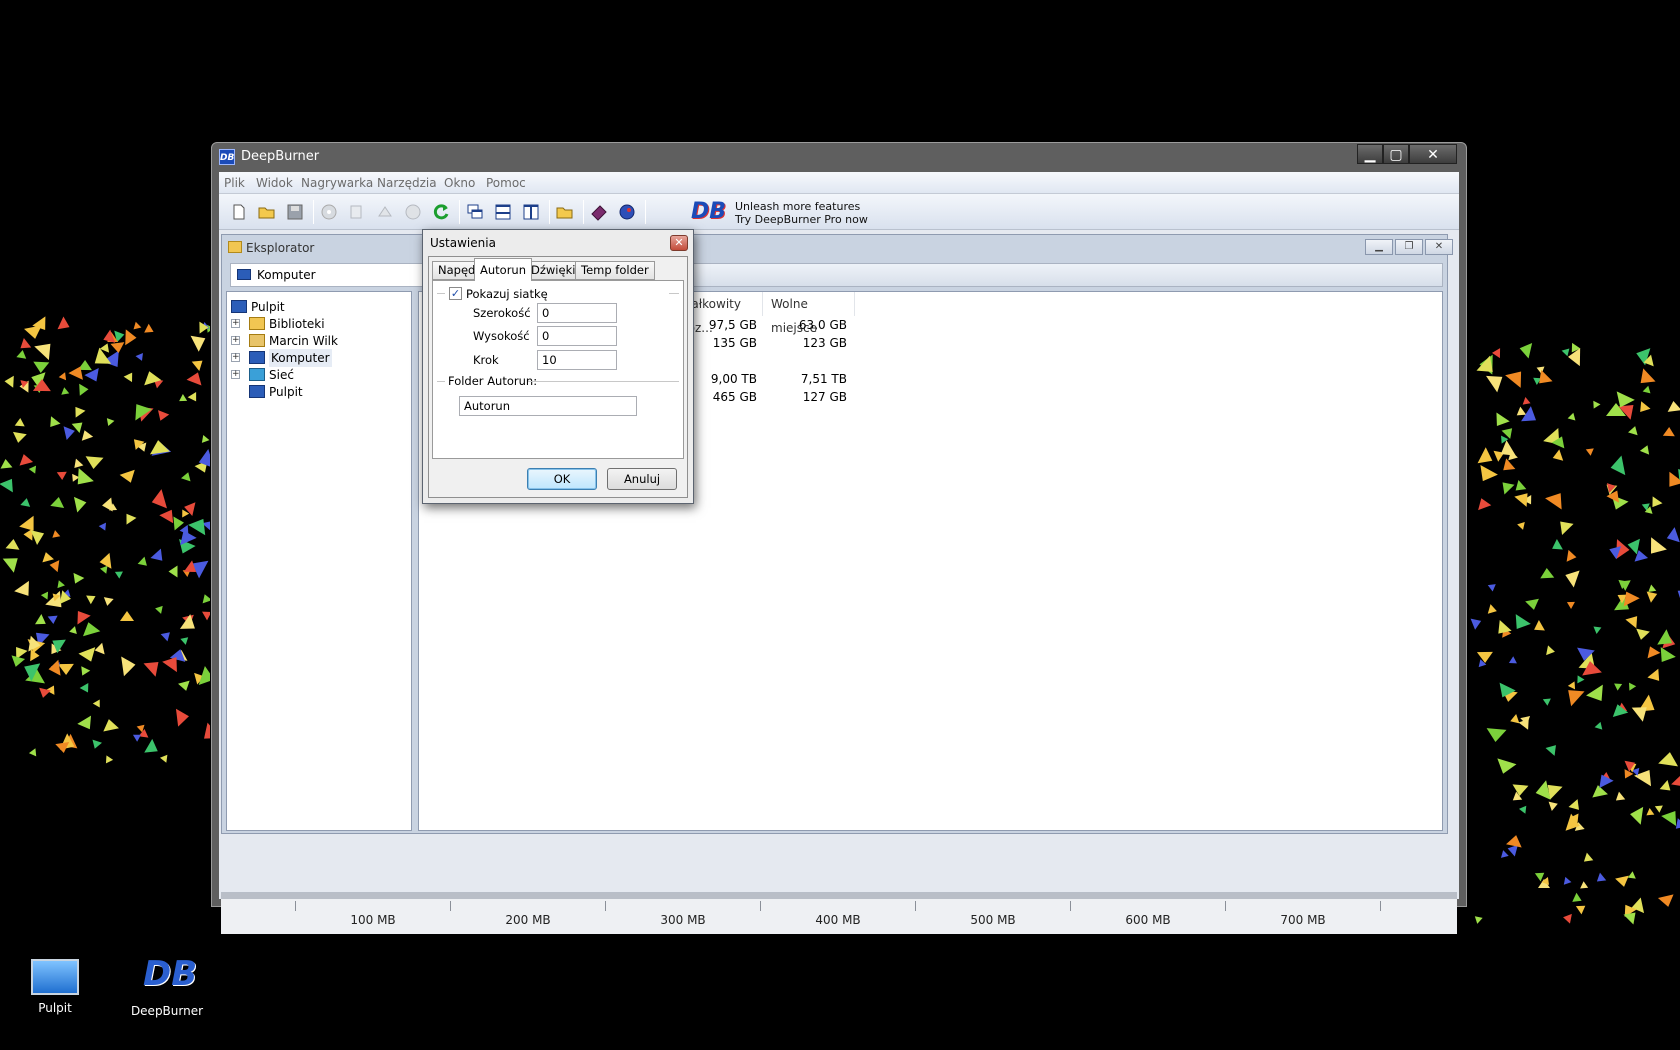  What do you see at coordinates (295, 212) in the screenshot?
I see `save-icon` at bounding box center [295, 212].